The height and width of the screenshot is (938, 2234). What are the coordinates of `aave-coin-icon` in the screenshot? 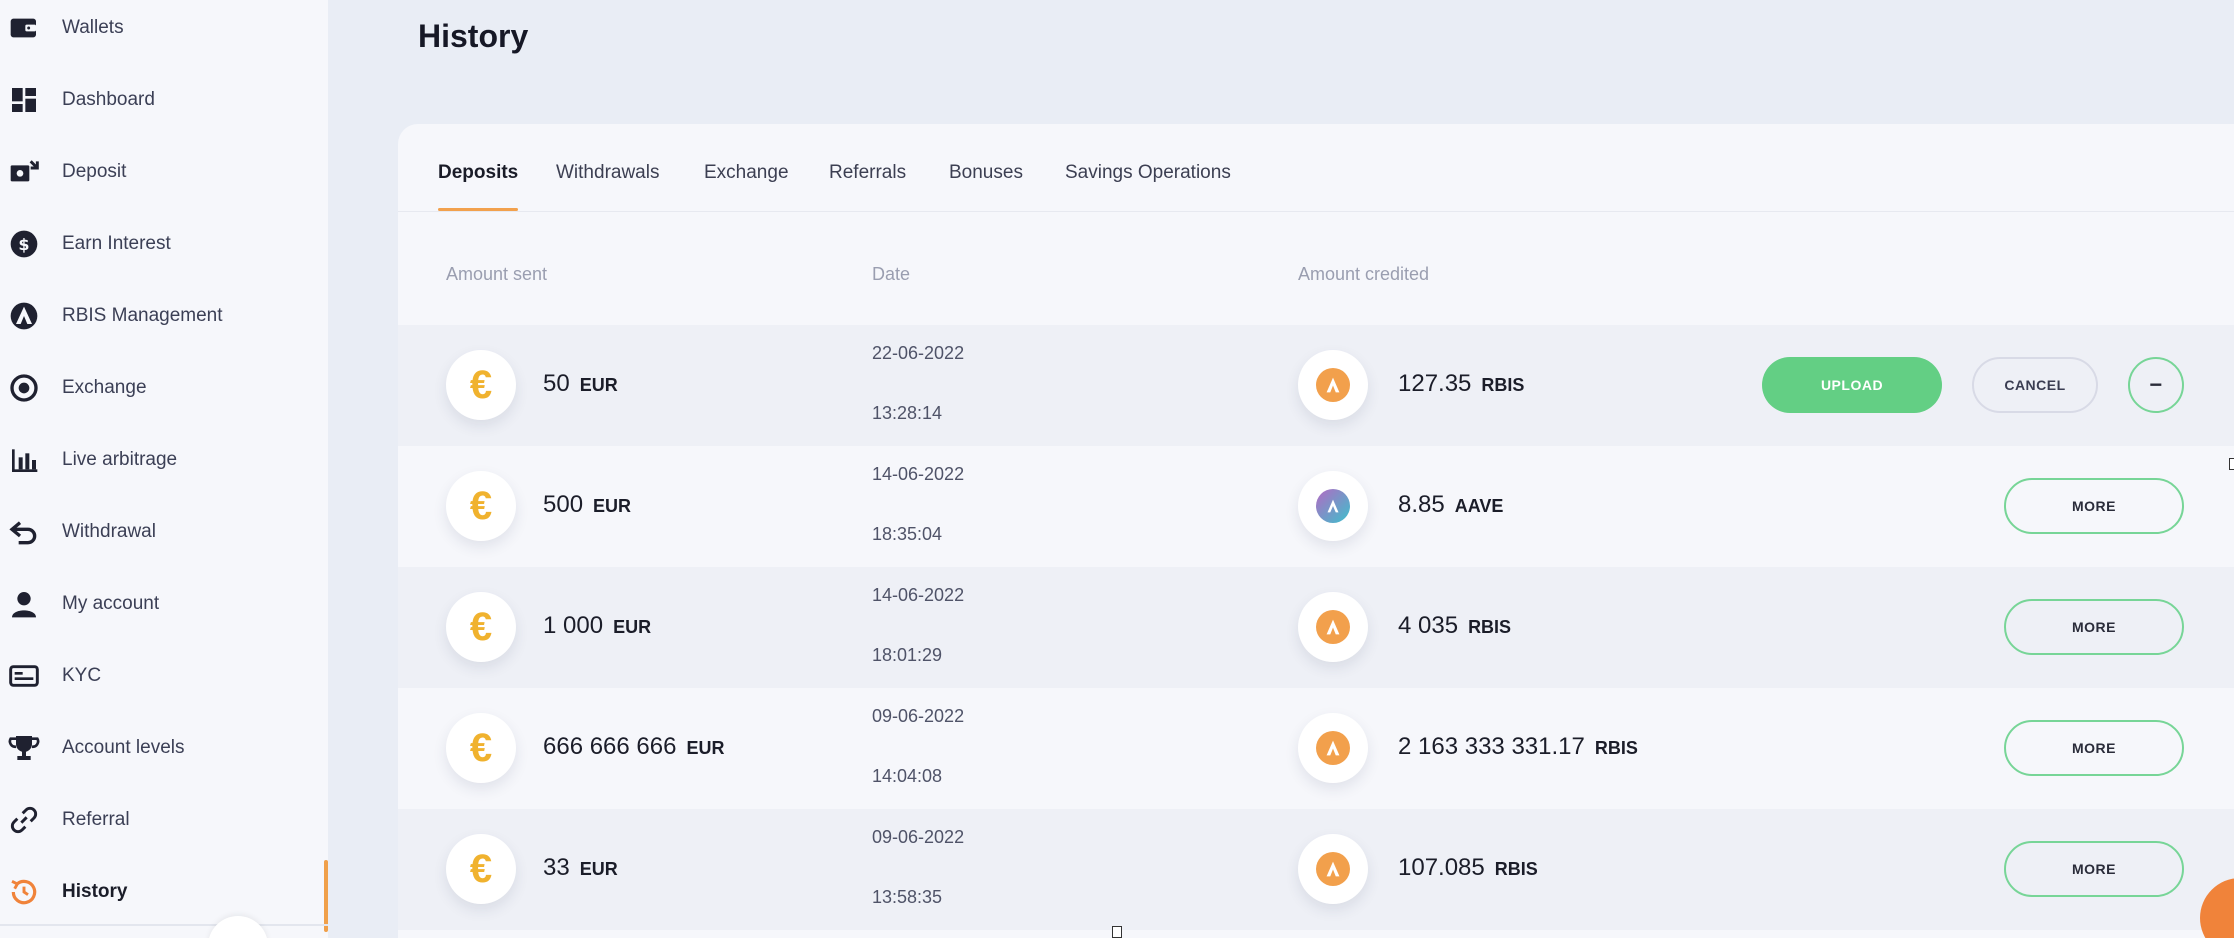 It's located at (1333, 506).